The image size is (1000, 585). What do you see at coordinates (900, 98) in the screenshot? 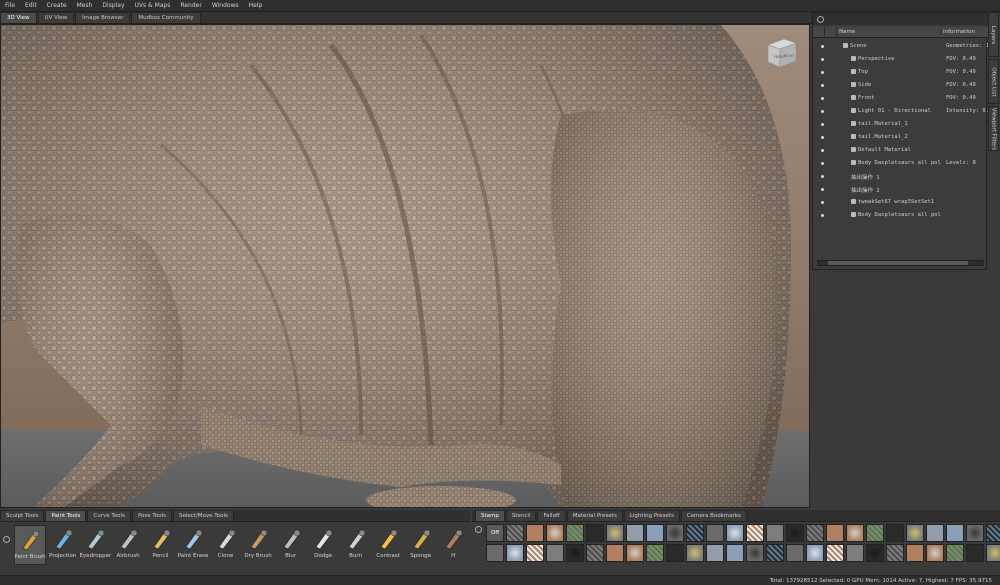
I see `outliner-row: Front FOV: 0.49` at bounding box center [900, 98].